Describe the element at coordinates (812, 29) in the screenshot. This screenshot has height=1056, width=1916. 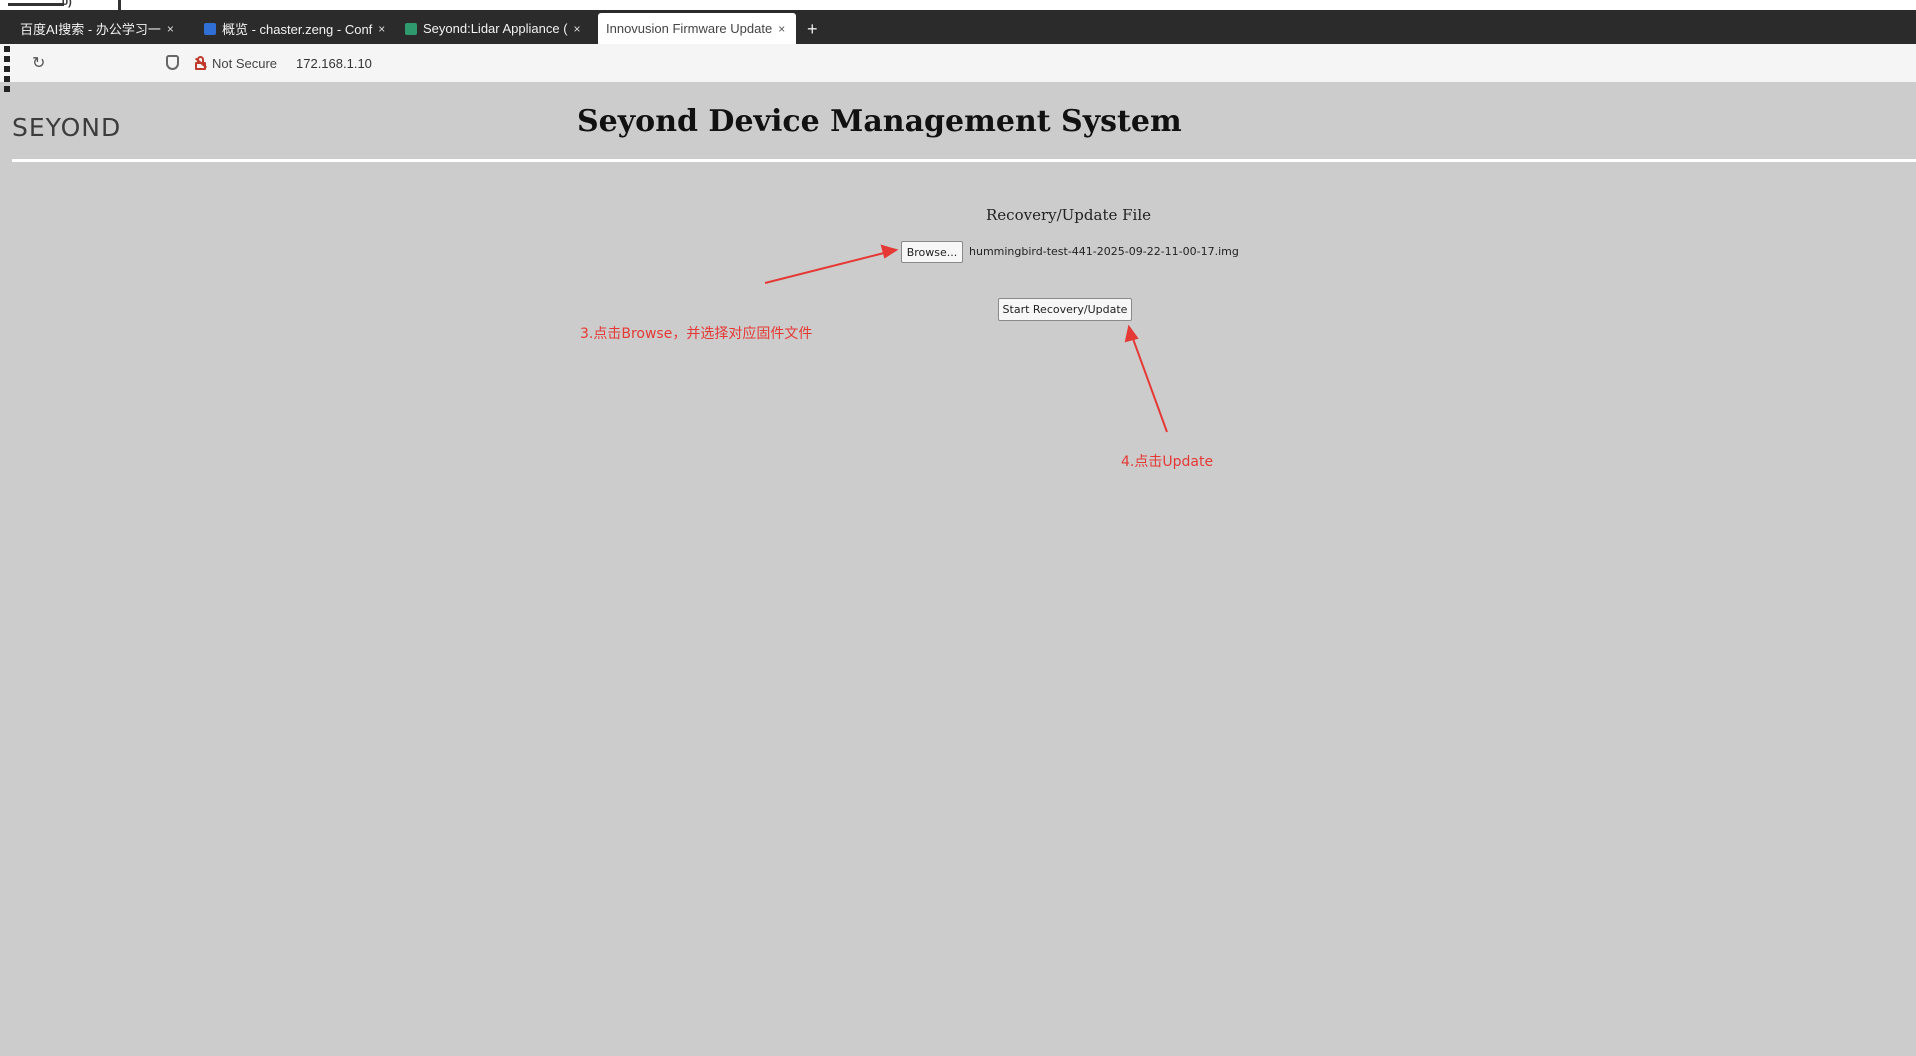
I see `new-tab-button: +` at that location.